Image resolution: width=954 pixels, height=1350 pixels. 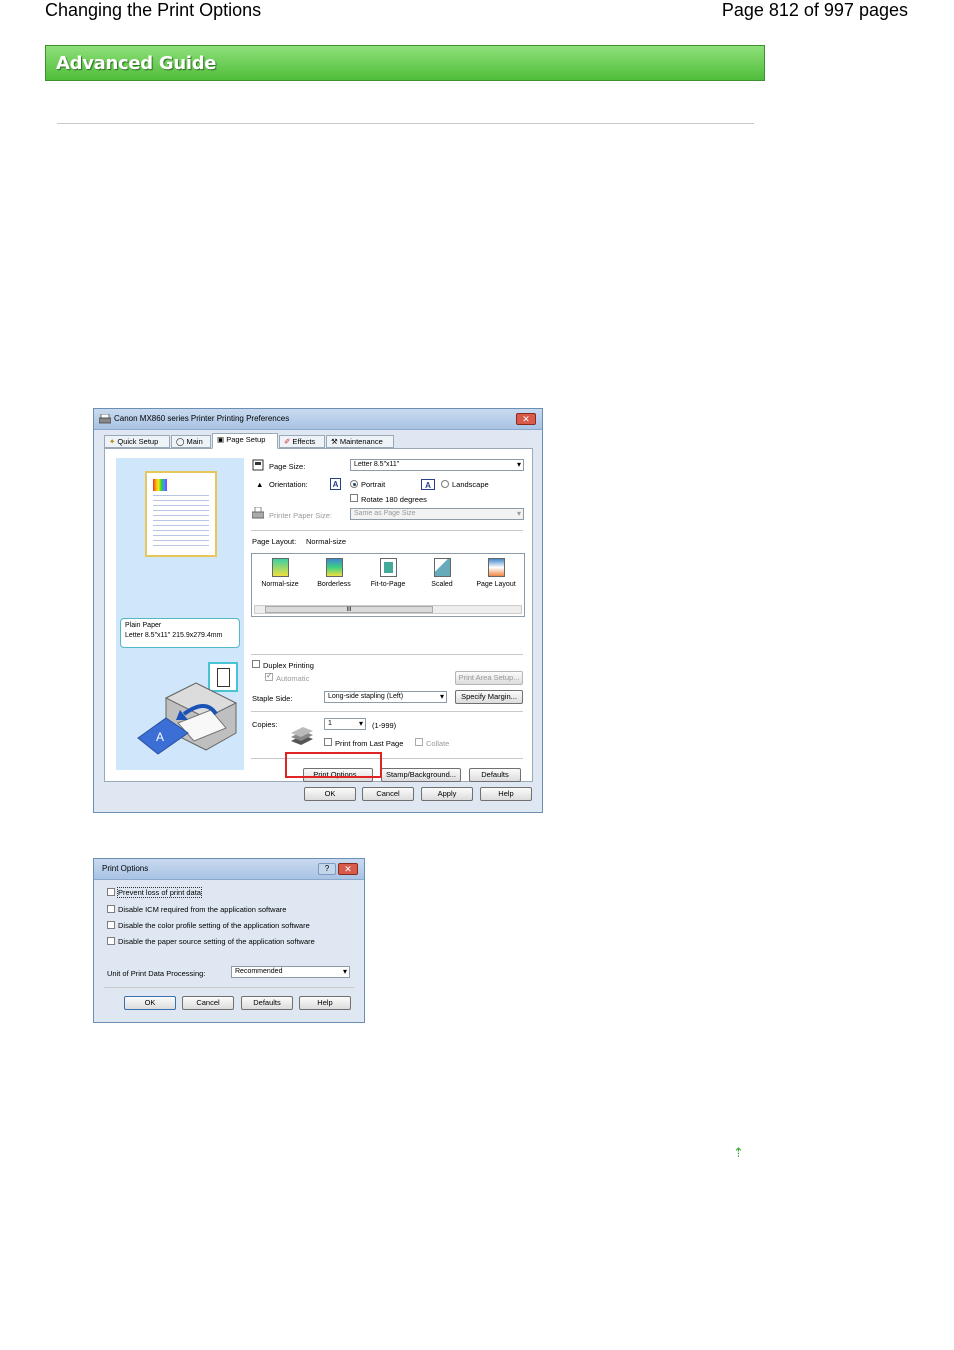 I want to click on tools-icon: ⚒, so click(x=334, y=441).